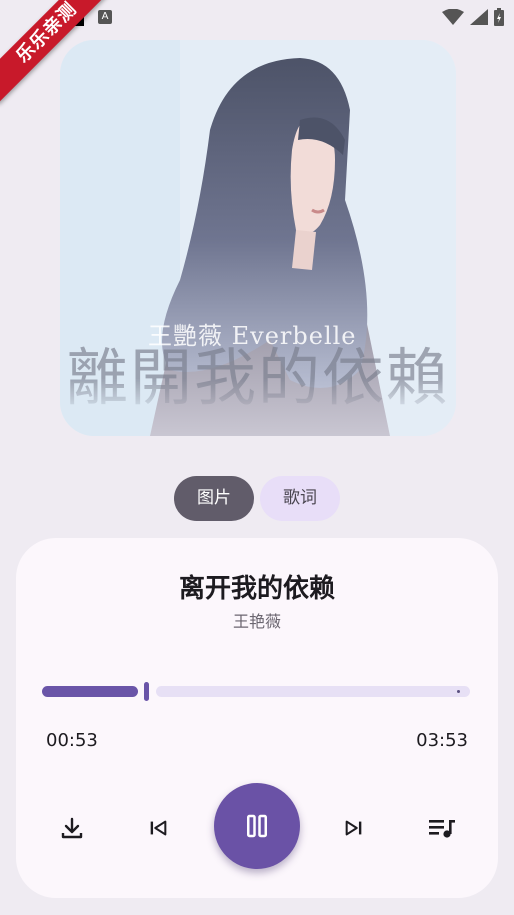 Image resolution: width=514 pixels, height=915 pixels. What do you see at coordinates (257, 377) in the screenshot?
I see `album-overlay-title: 離開我的依賴` at bounding box center [257, 377].